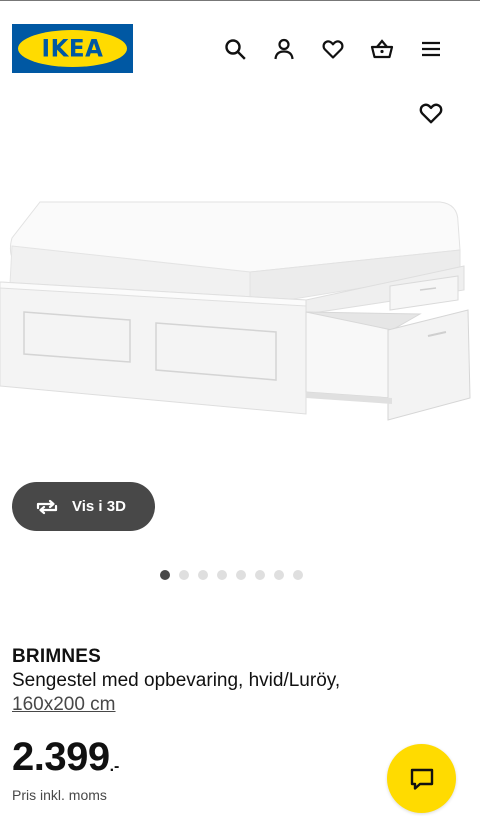 The image size is (480, 816). What do you see at coordinates (382, 49) in the screenshot?
I see `basket-icon` at bounding box center [382, 49].